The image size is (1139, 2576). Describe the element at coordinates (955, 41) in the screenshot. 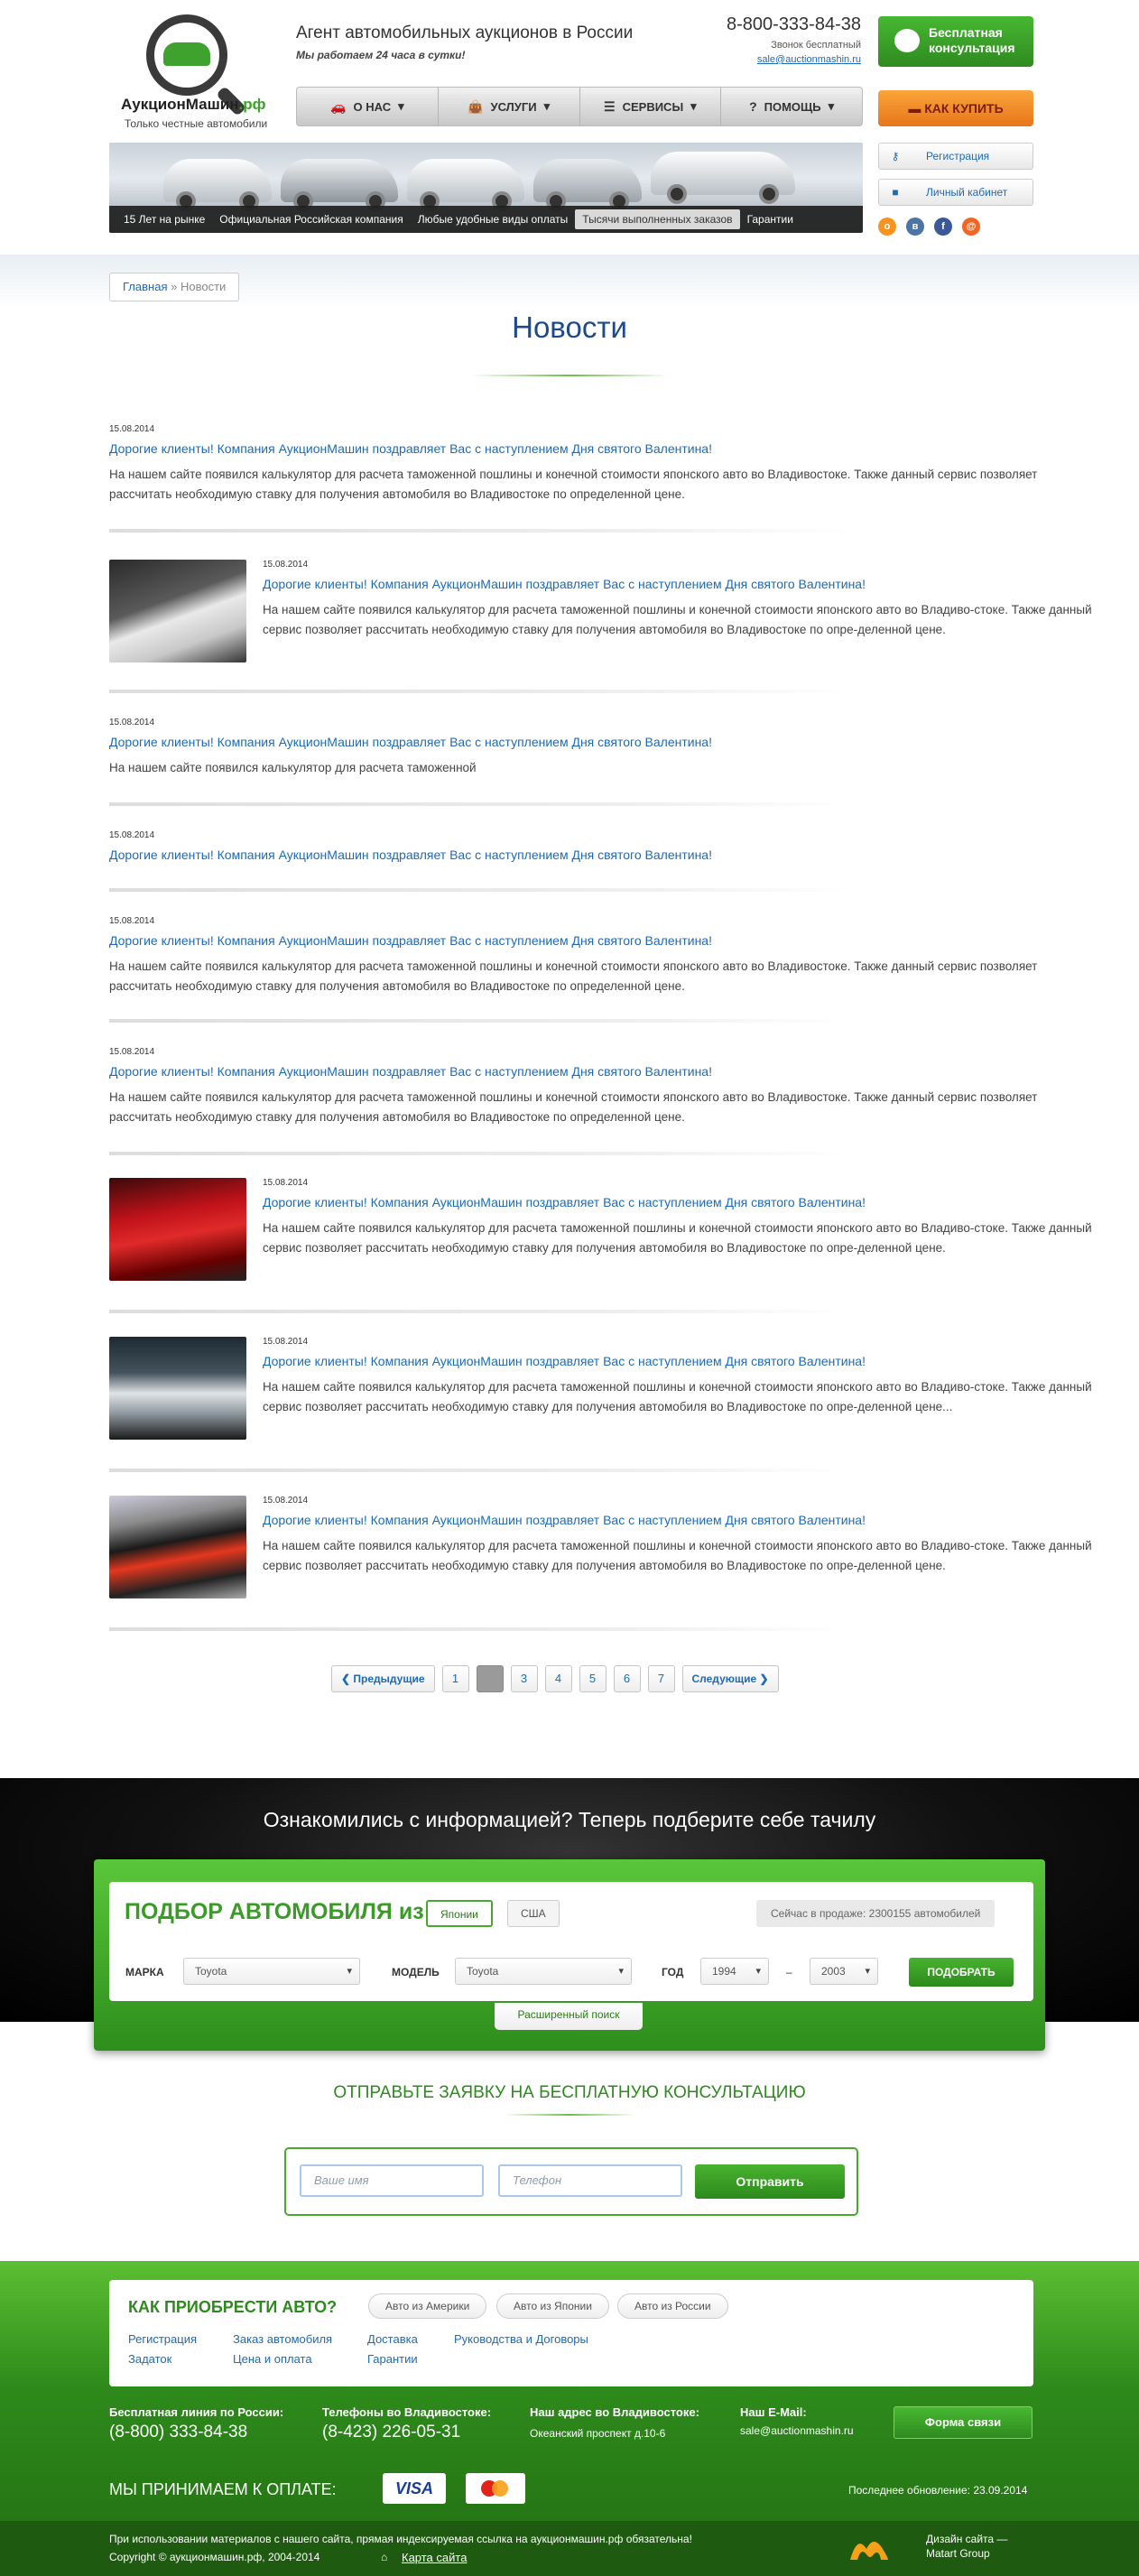

I see `free-consult-button: Бесплатная консультация` at that location.